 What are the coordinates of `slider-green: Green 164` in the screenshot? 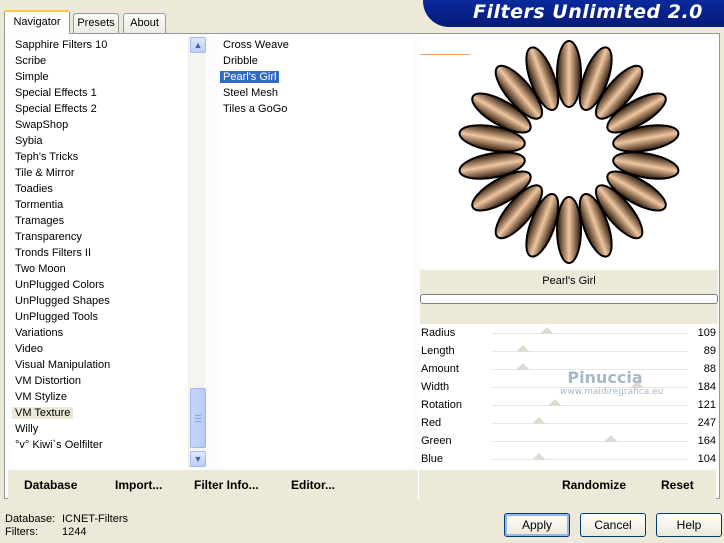 It's located at (569, 442).